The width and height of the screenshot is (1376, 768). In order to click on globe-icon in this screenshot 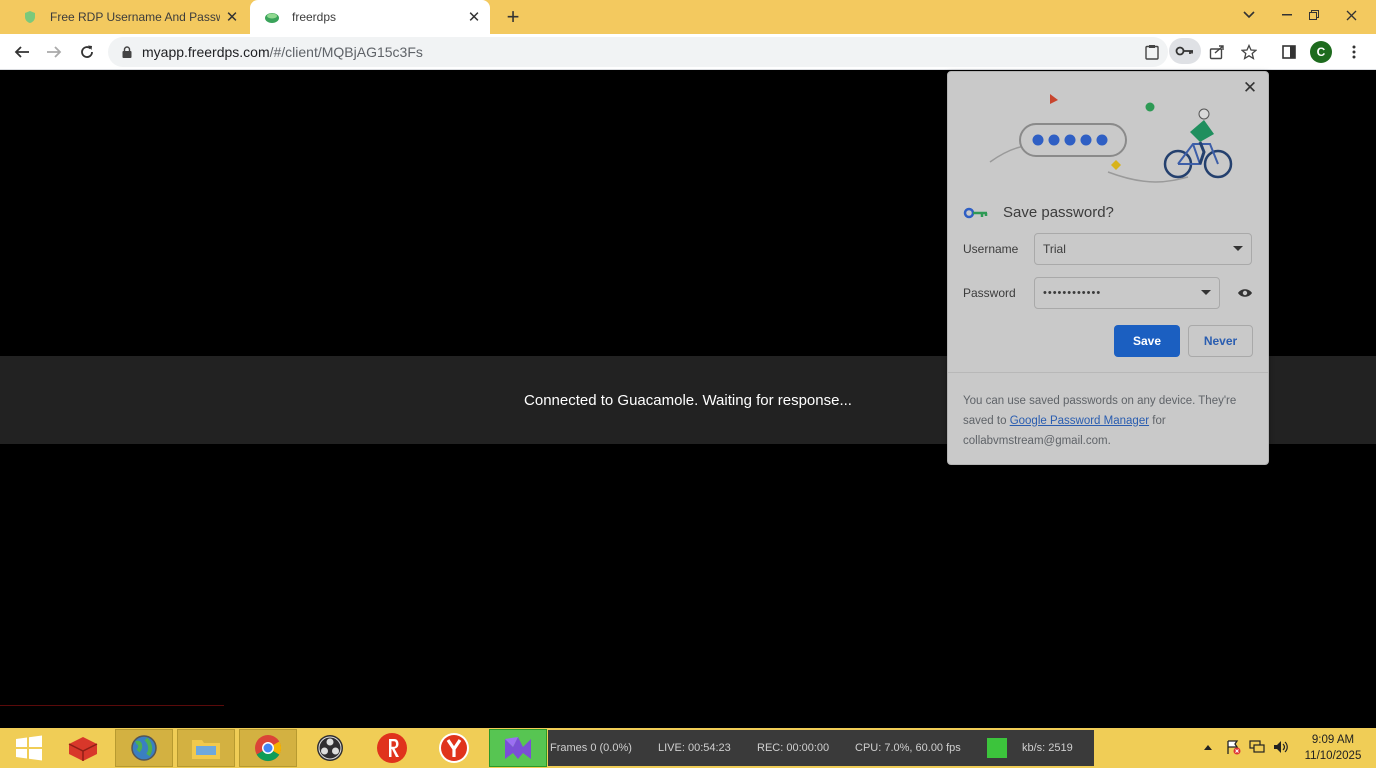, I will do `click(144, 748)`.